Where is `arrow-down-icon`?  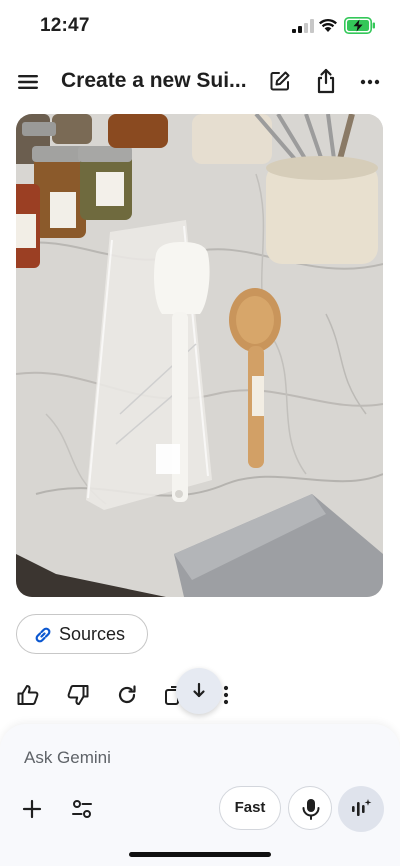
arrow-down-icon is located at coordinates (199, 690).